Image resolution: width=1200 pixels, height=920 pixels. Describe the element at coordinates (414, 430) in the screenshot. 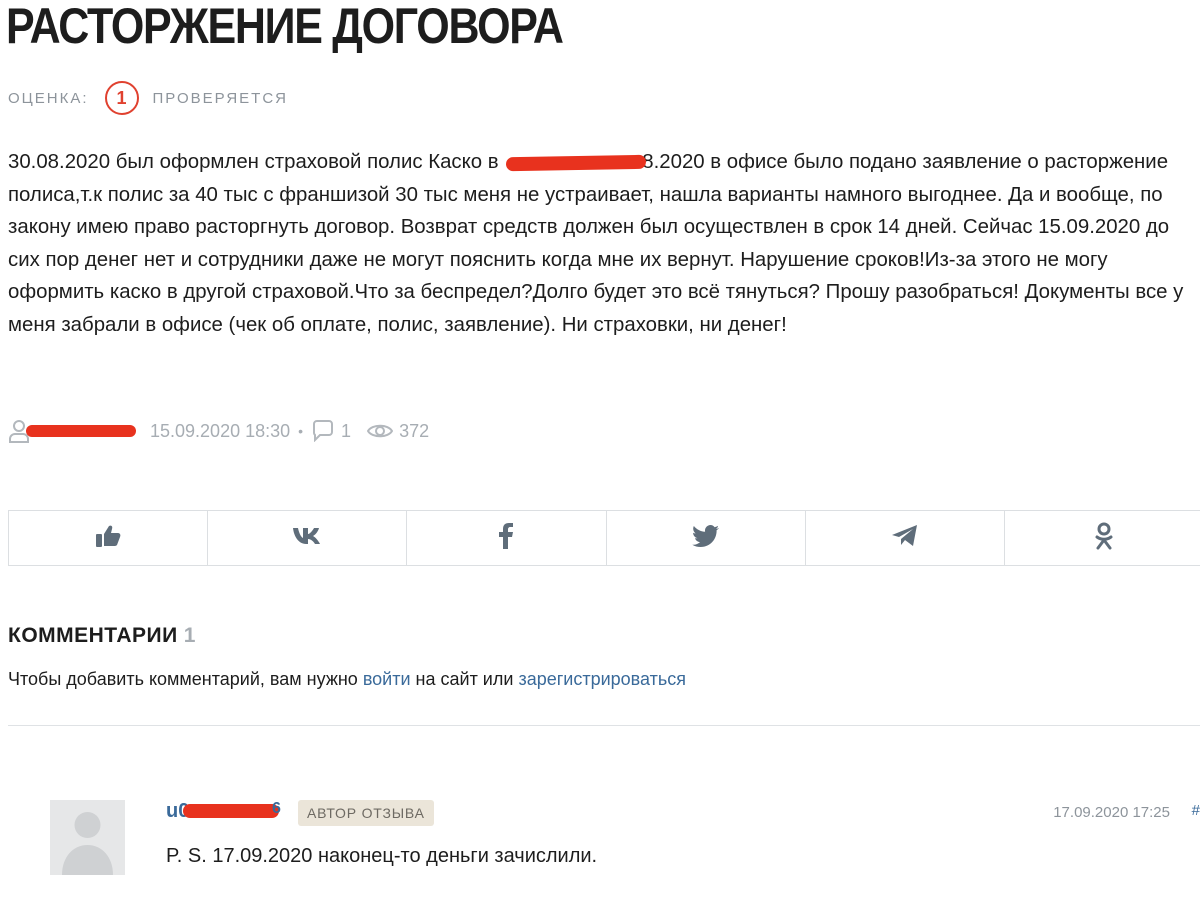

I see `views-count-value: 372` at that location.